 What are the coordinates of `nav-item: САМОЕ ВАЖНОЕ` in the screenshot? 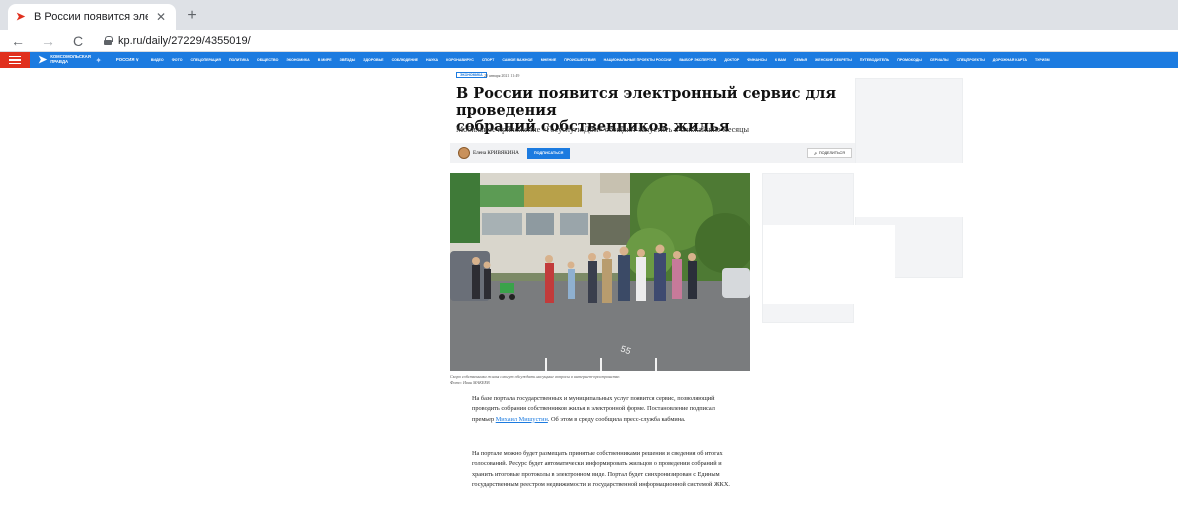 It's located at (517, 60).